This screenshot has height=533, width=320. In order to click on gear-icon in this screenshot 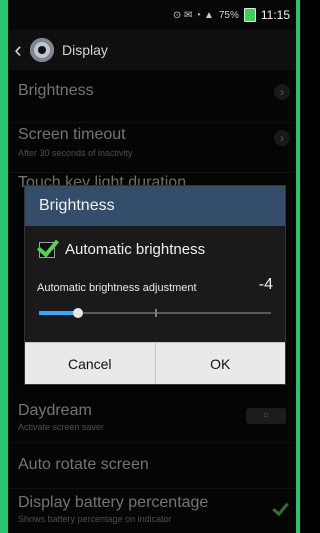, I will do `click(42, 50)`.